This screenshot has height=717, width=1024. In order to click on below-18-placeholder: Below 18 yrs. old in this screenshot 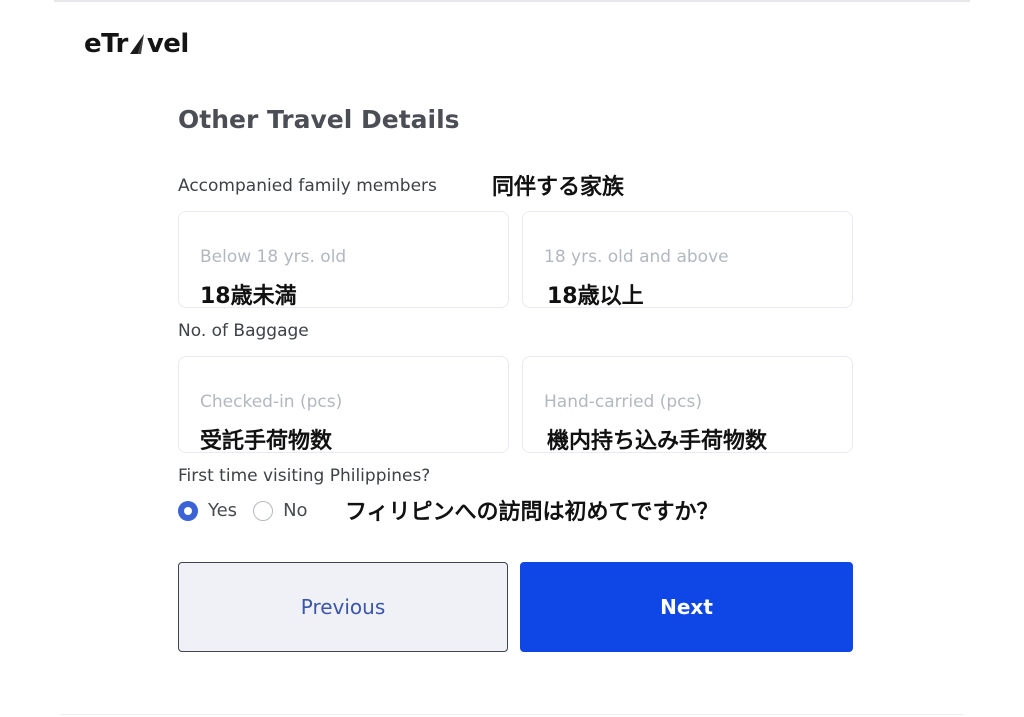, I will do `click(273, 257)`.